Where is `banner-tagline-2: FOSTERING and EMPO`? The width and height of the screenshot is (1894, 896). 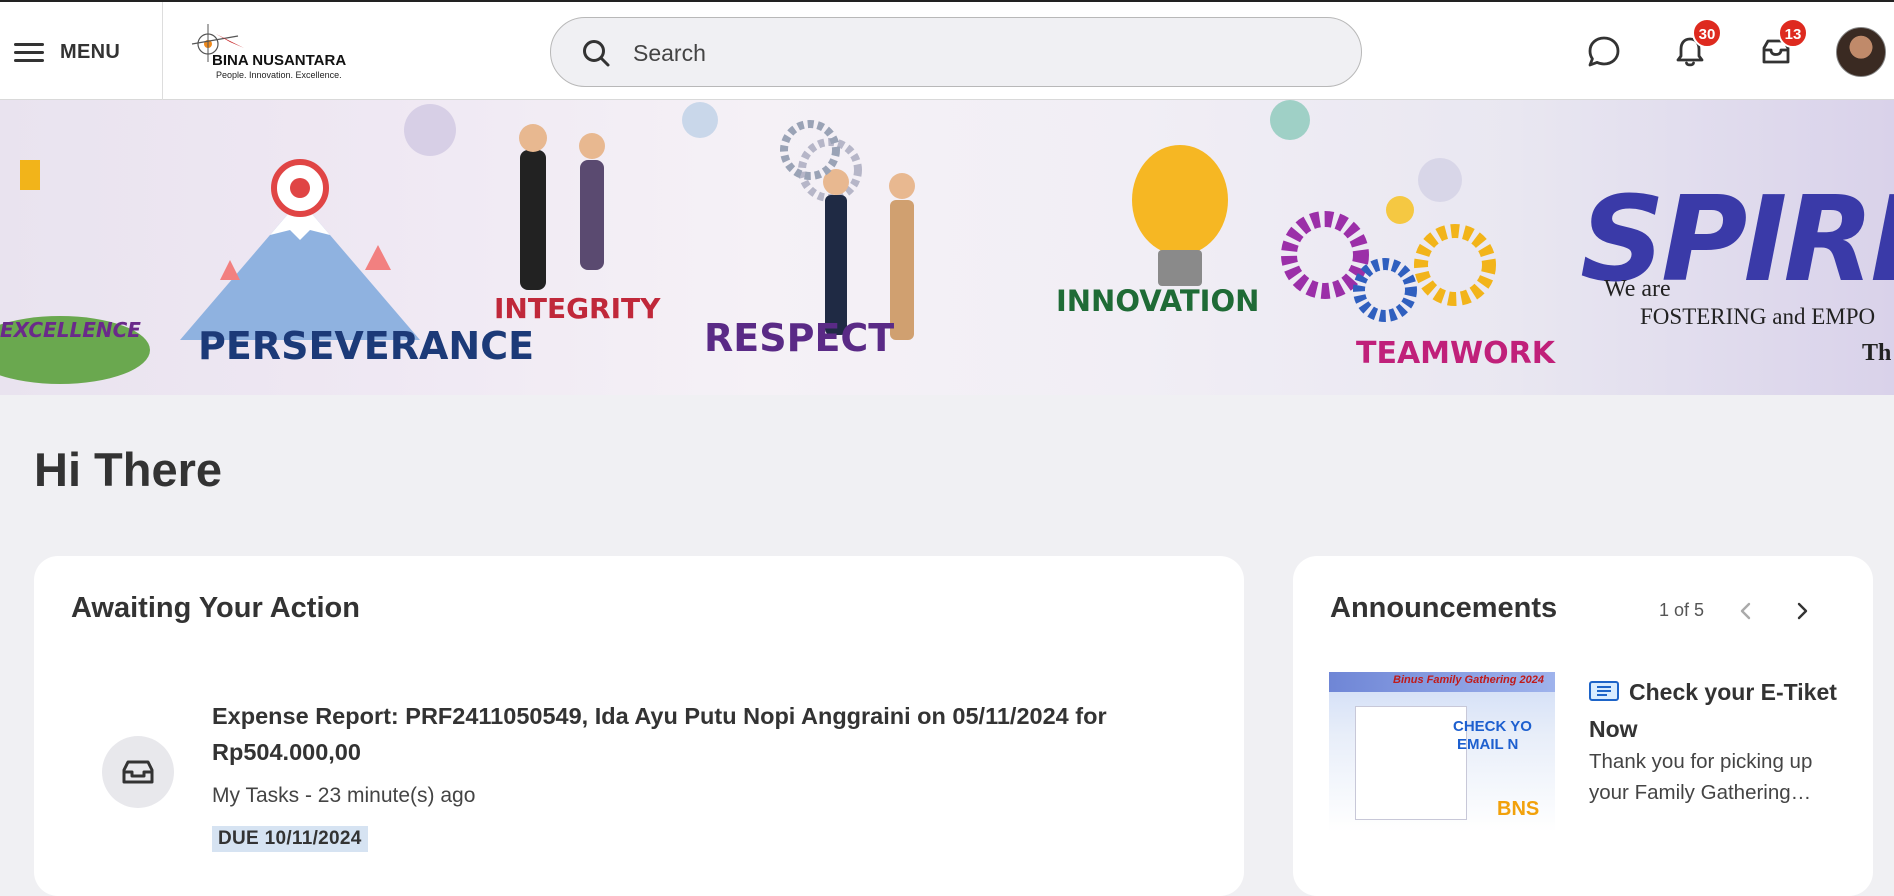 banner-tagline-2: FOSTERING and EMPO is located at coordinates (1758, 316).